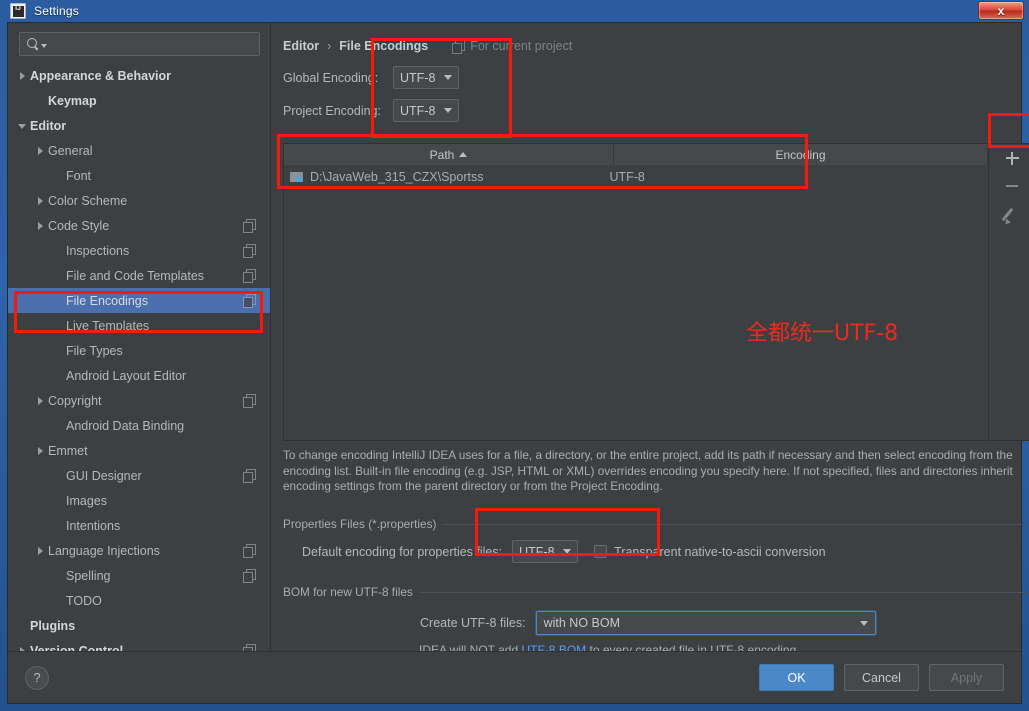  I want to click on project-encoding-value: UTF-8, so click(418, 110).